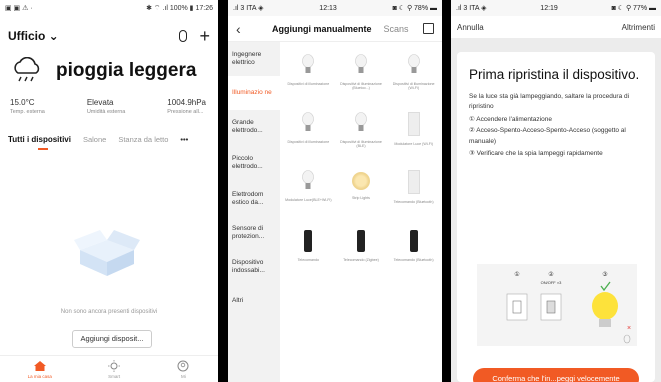 The image size is (661, 382). I want to click on status-bar: .ıl 3 ITA ◈ 12:13 ◙ ☾ ⚲ 78% ▬, so click(335, 8).